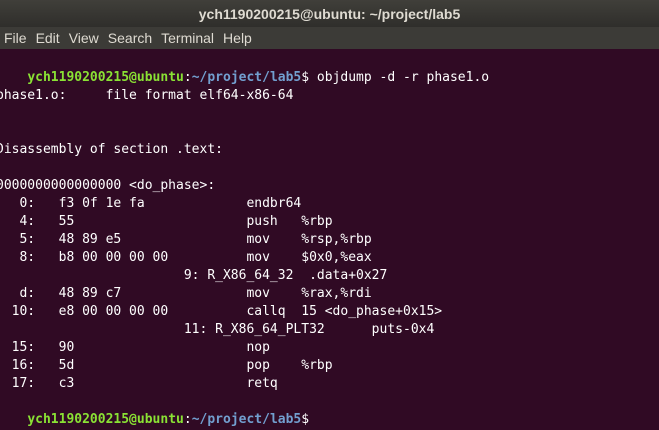 This screenshot has width=659, height=430. I want to click on output-line: 9: R_X86_64_32 .data+0x27, so click(194, 275).